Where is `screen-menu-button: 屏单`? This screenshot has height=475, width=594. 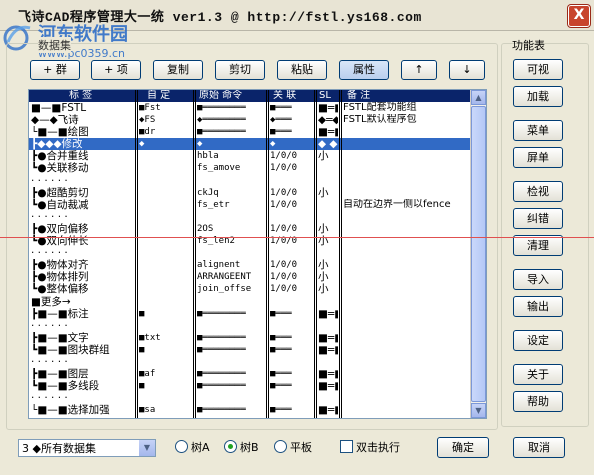 screen-menu-button: 屏单 is located at coordinates (538, 157).